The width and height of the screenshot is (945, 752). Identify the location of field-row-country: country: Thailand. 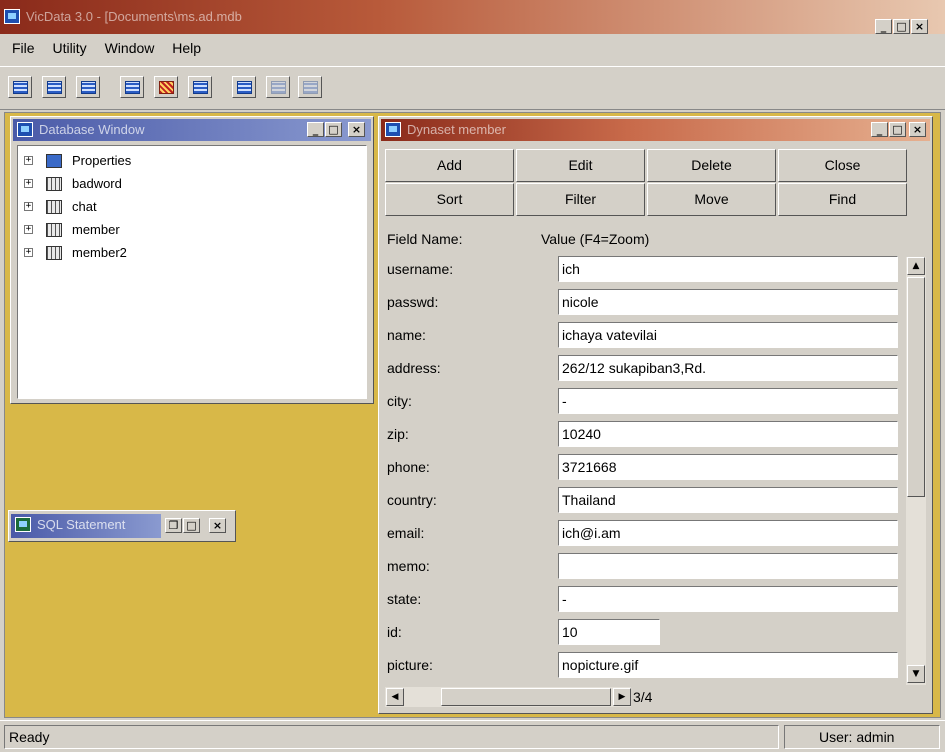
(649, 501).